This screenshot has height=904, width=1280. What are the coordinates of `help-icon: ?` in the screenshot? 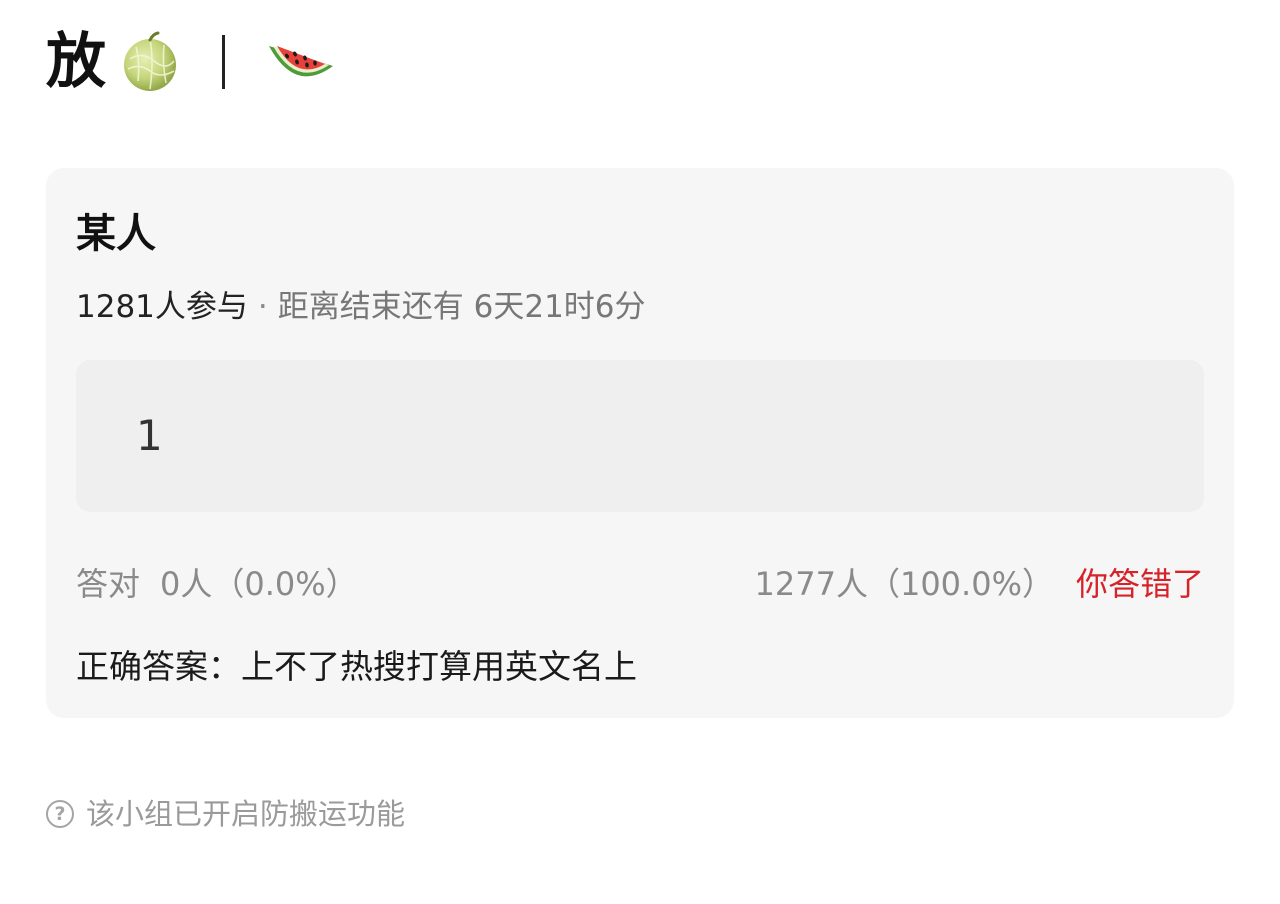 It's located at (60, 814).